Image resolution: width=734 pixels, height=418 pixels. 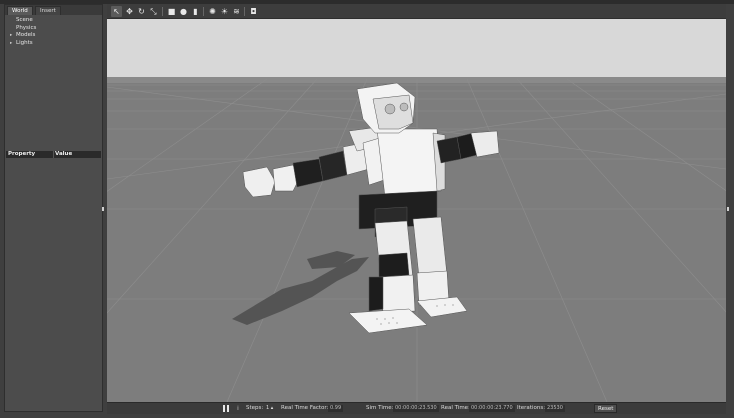 I want to click on translate-icon: ✥, so click(x=129, y=11).